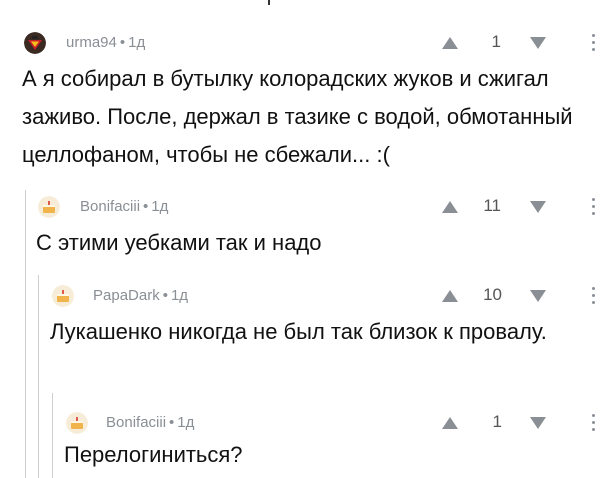  I want to click on scroll-edge-fragment, so click(269, 2).